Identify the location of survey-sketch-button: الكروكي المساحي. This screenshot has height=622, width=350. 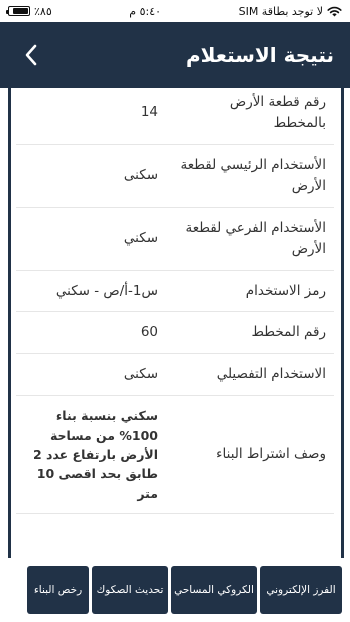
(214, 590).